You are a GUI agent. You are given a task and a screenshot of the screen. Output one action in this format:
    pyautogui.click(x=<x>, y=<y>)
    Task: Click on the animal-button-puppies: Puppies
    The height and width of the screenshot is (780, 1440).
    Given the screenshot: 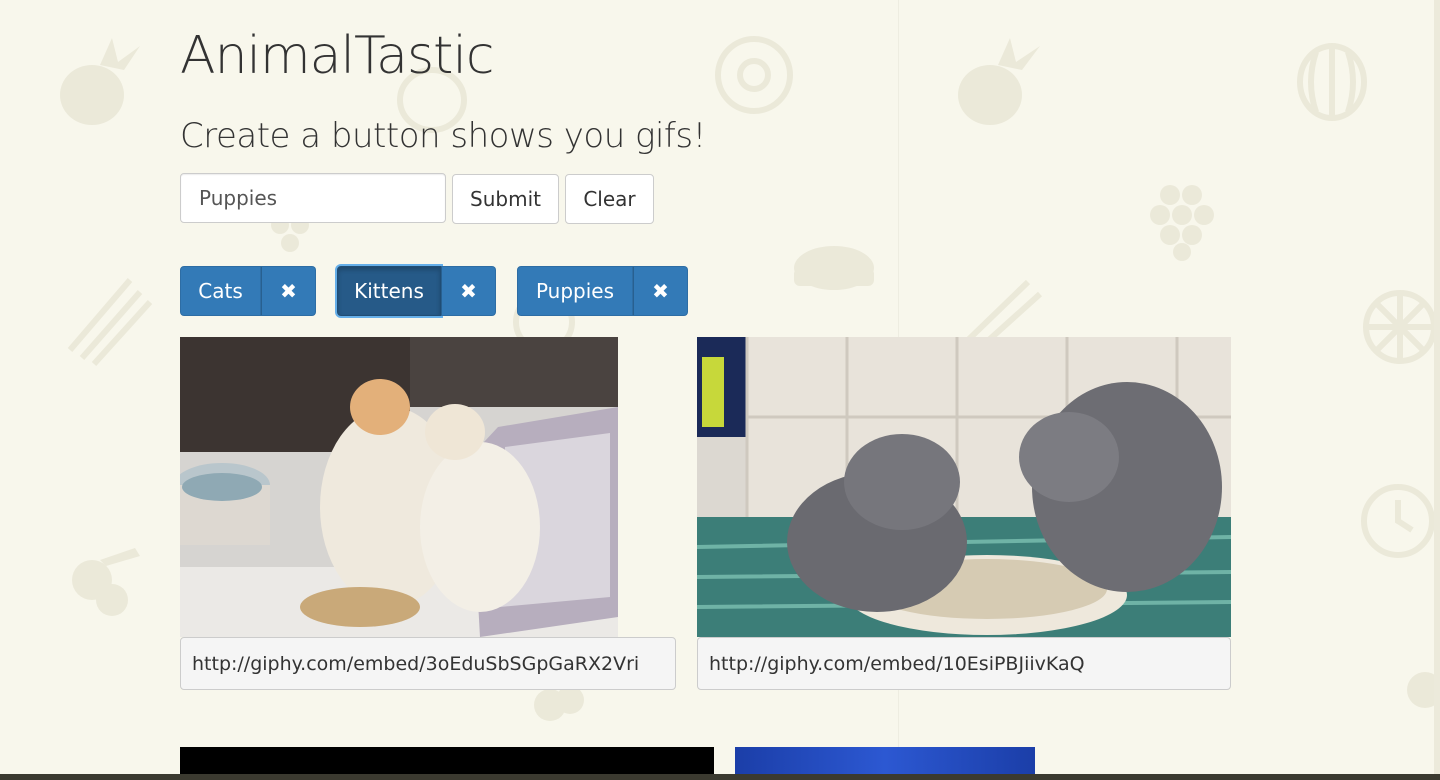 What is the action you would take?
    pyautogui.click(x=575, y=291)
    